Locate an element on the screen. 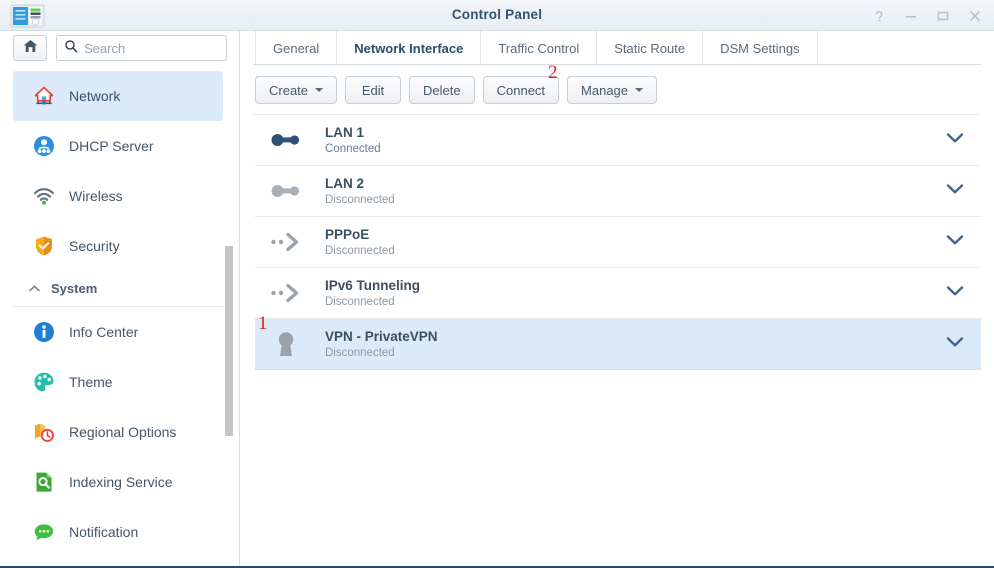 The image size is (994, 568). sidebar-item-dhcp-server: DHCP Server is located at coordinates (118, 146).